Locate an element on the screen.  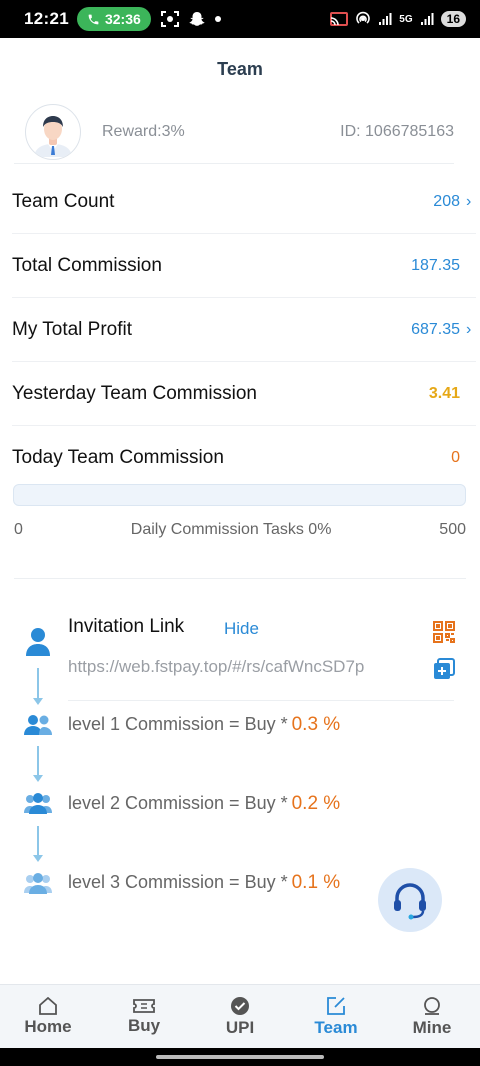
level-2-users-icon is located at coordinates (38, 804).